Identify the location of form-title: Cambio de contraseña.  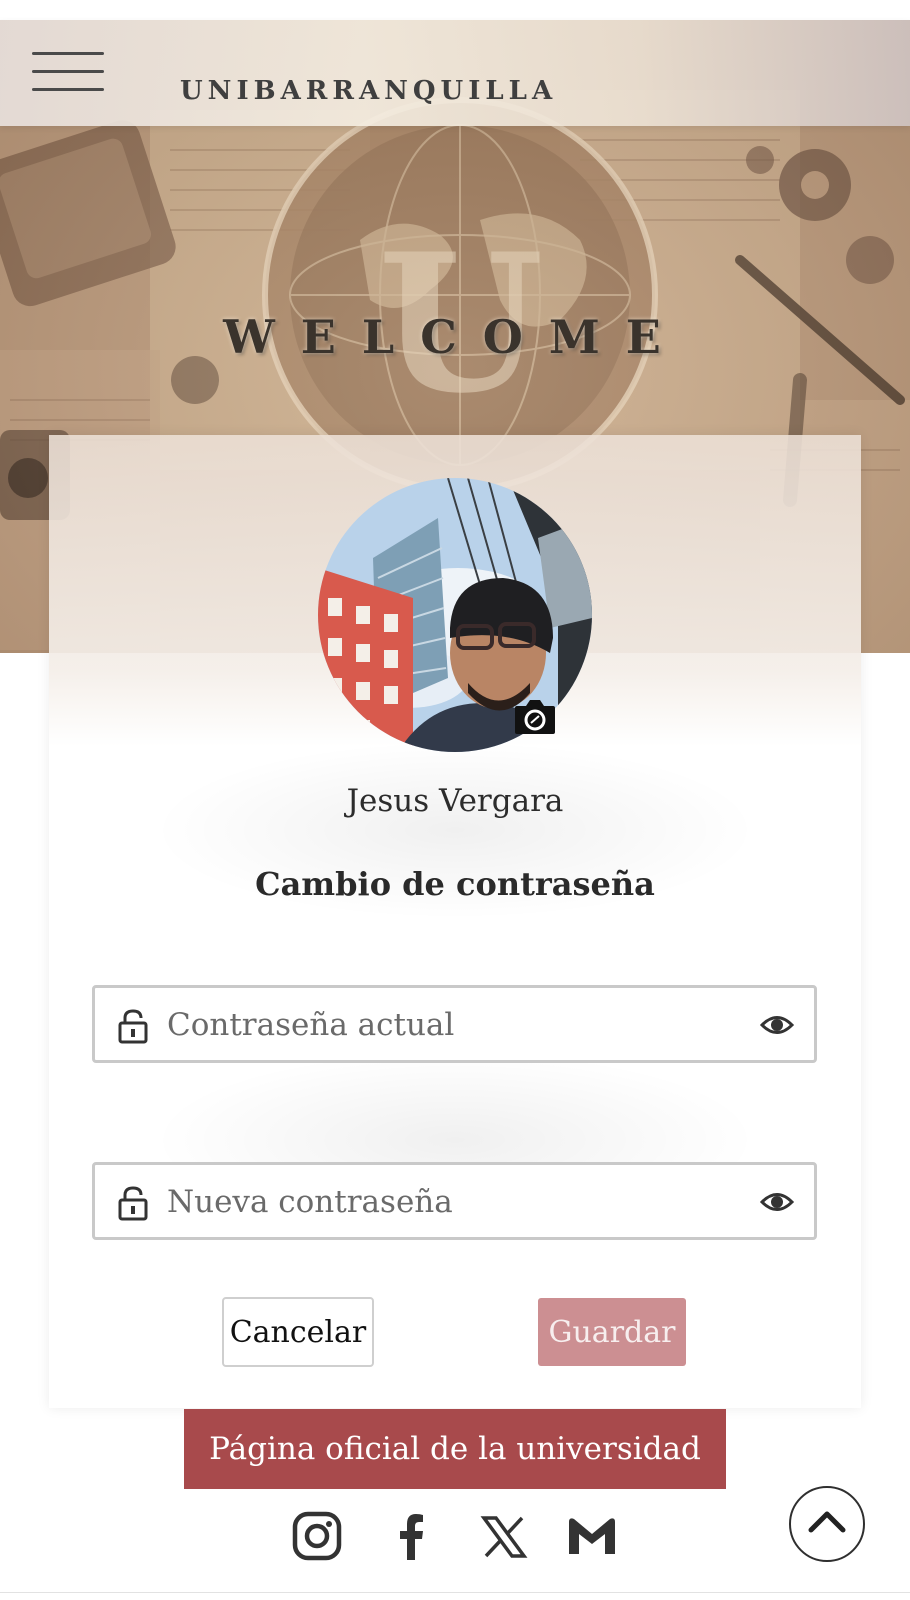
(455, 884).